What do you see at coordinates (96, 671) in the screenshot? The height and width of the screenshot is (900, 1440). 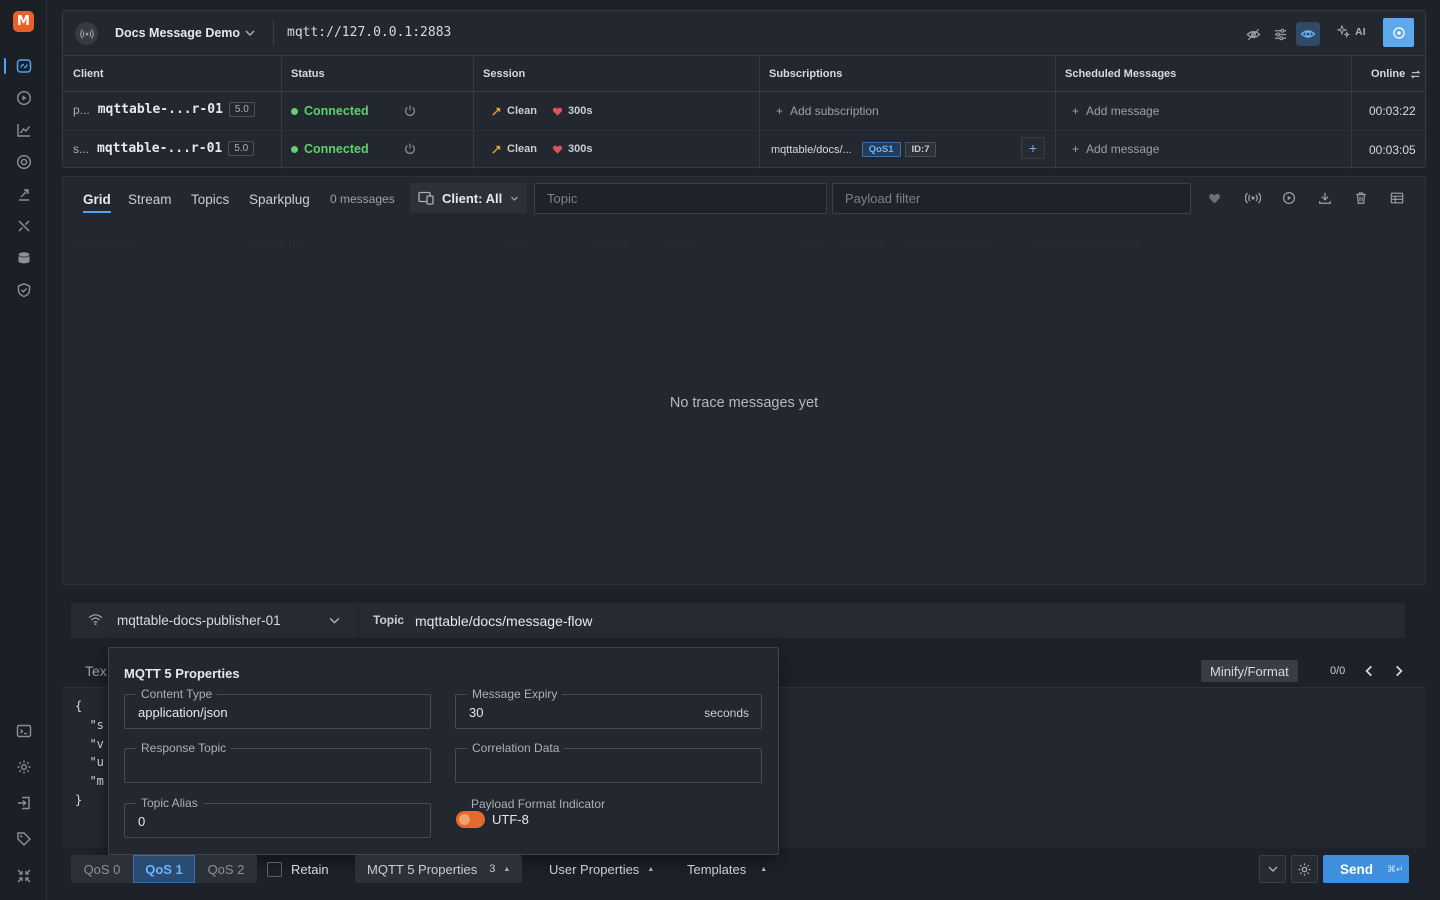 I see `format-tab-text: Tex` at bounding box center [96, 671].